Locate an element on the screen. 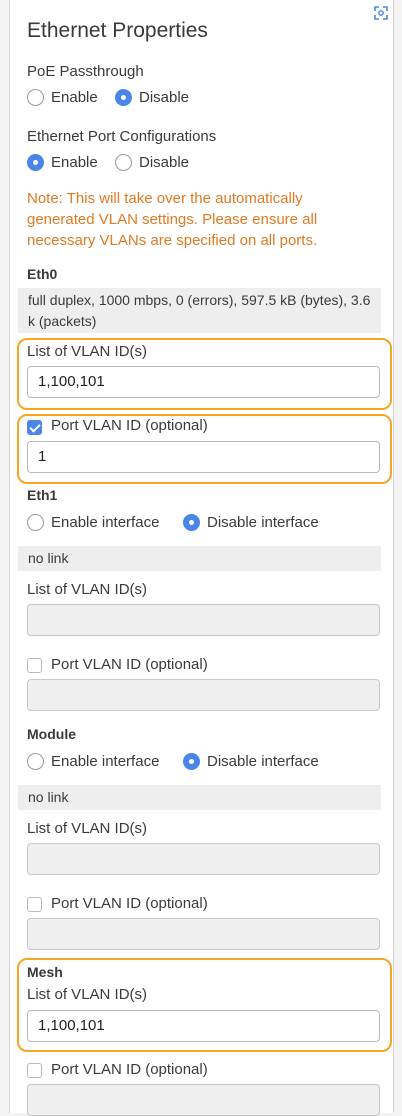  port-config-disable-label: Disable is located at coordinates (164, 162).